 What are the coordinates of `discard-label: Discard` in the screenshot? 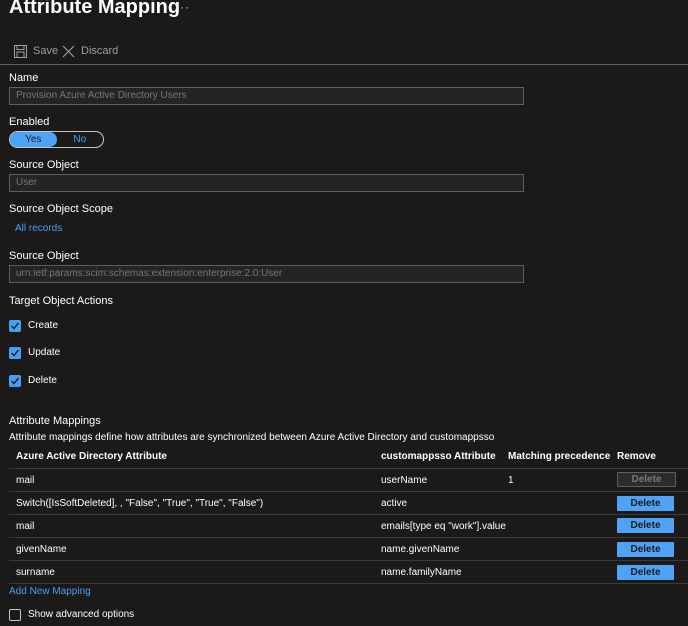 It's located at (100, 51).